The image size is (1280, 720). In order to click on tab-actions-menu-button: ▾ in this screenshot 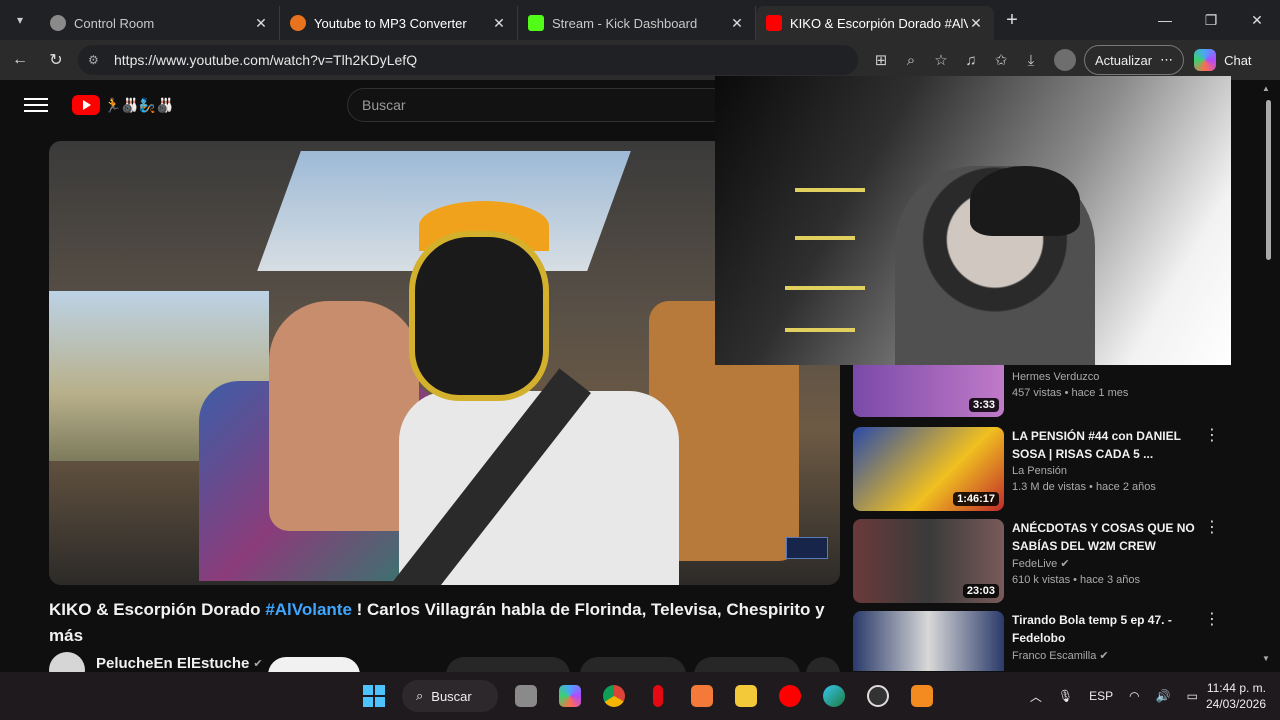, I will do `click(20, 20)`.